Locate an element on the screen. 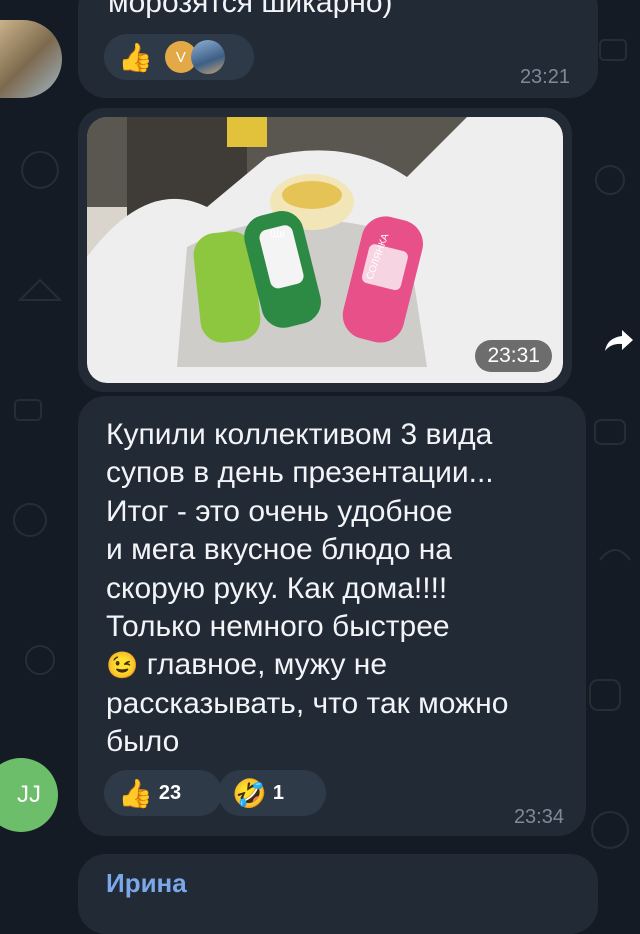 The height and width of the screenshot is (934, 640). avatar-initials: JJ is located at coordinates (29, 794).